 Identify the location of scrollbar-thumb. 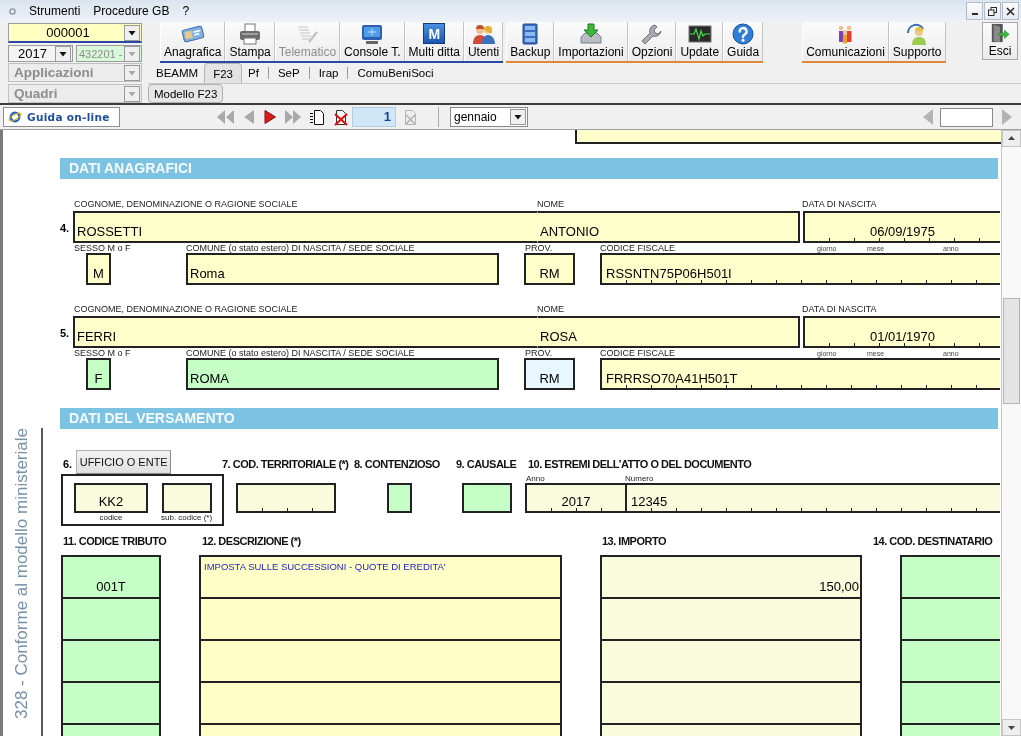
(1011, 351).